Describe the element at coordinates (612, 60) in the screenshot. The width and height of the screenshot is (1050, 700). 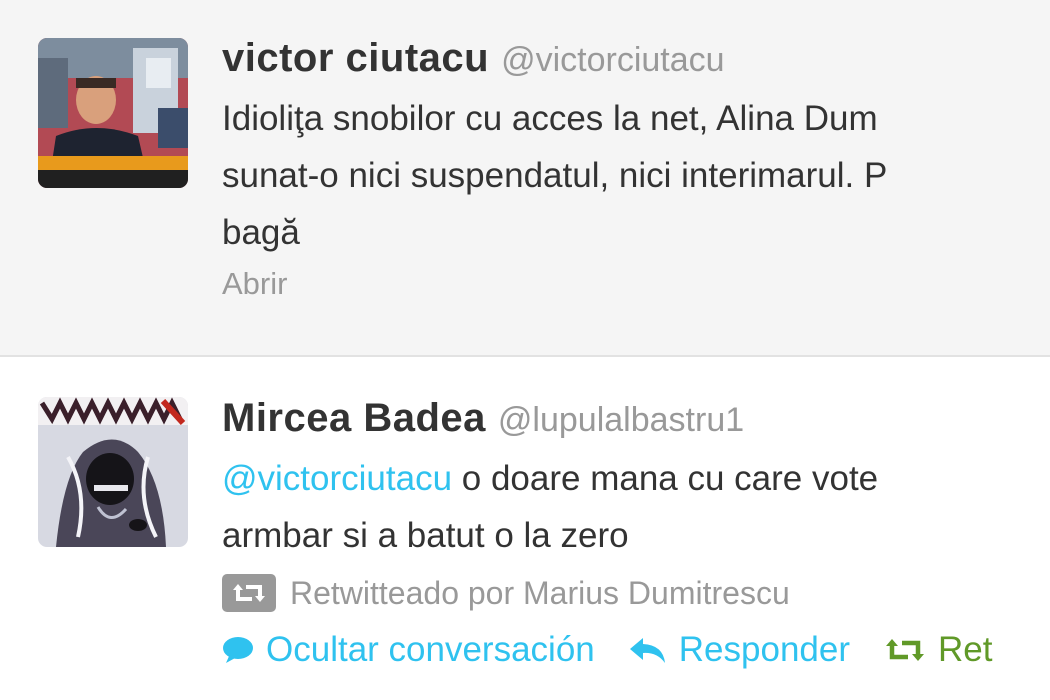
I see `author-username: @victorciutacu` at that location.